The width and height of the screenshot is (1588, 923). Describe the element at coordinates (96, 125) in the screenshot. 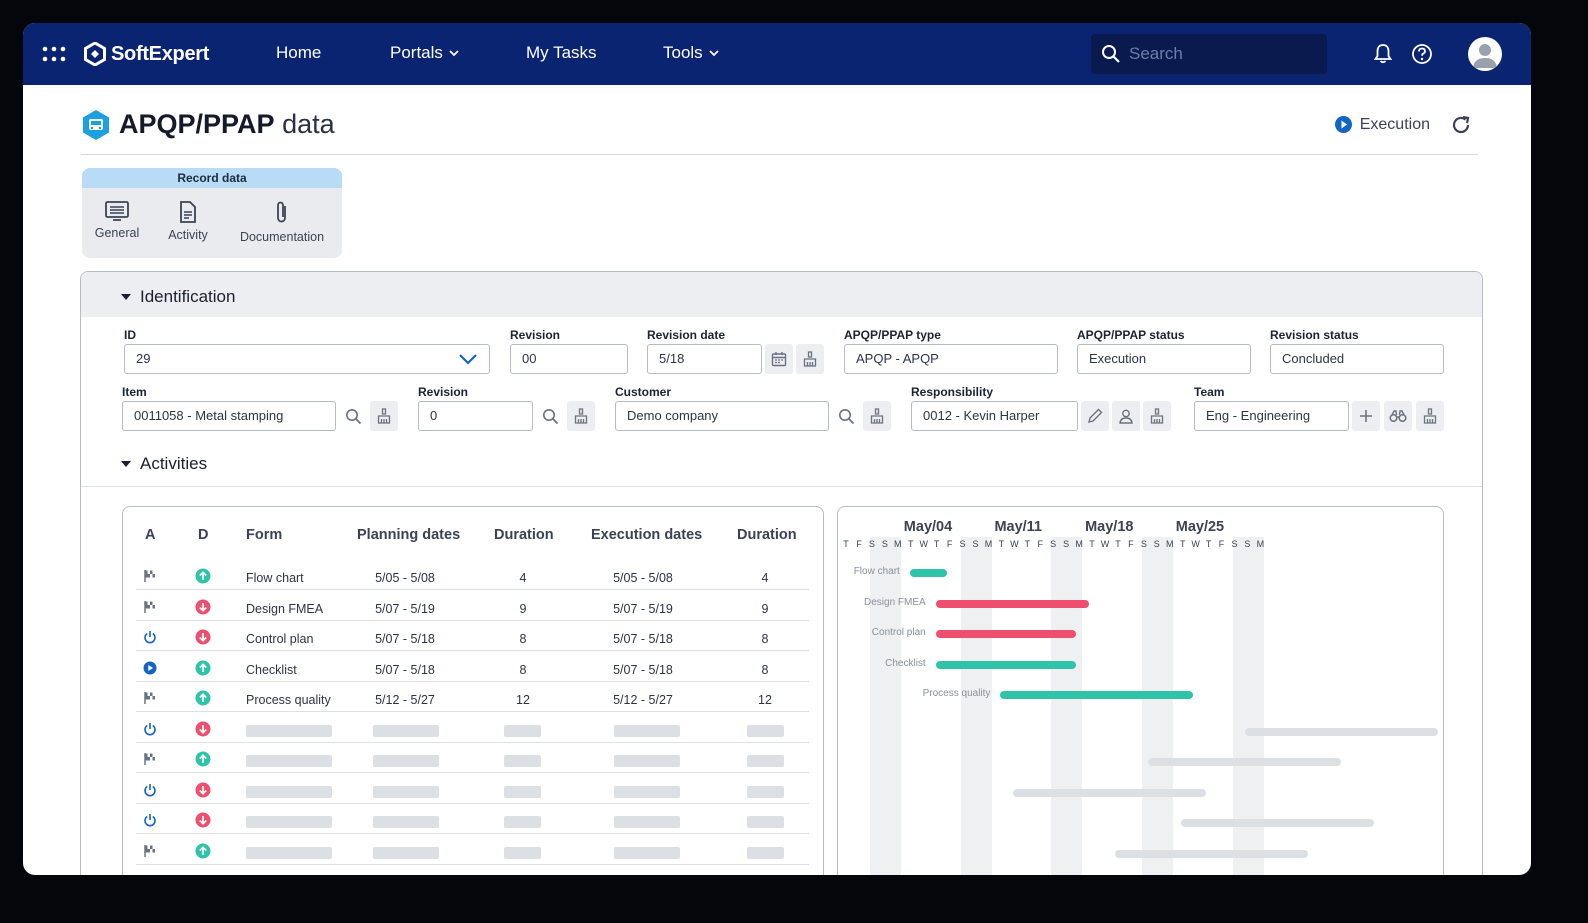

I see `car-badge-icon` at that location.